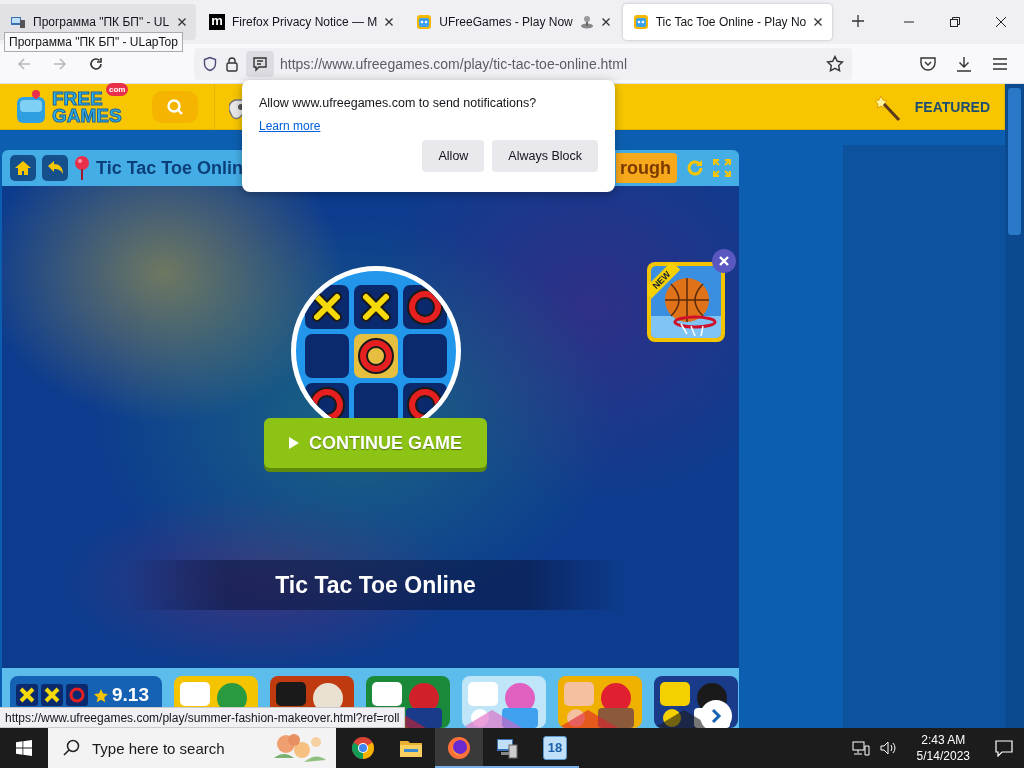 This screenshot has height=768, width=1024. What do you see at coordinates (964, 63) in the screenshot?
I see `download-icon` at bounding box center [964, 63].